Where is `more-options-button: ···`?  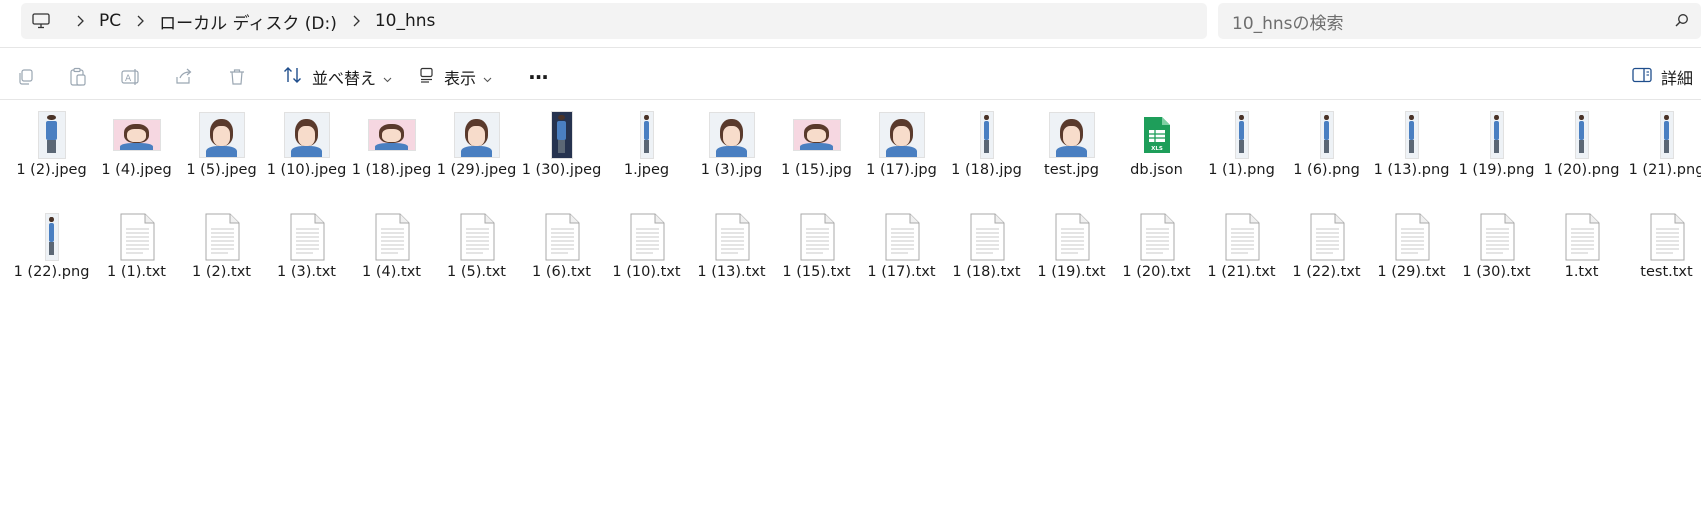
more-options-button: ··· is located at coordinates (538, 77).